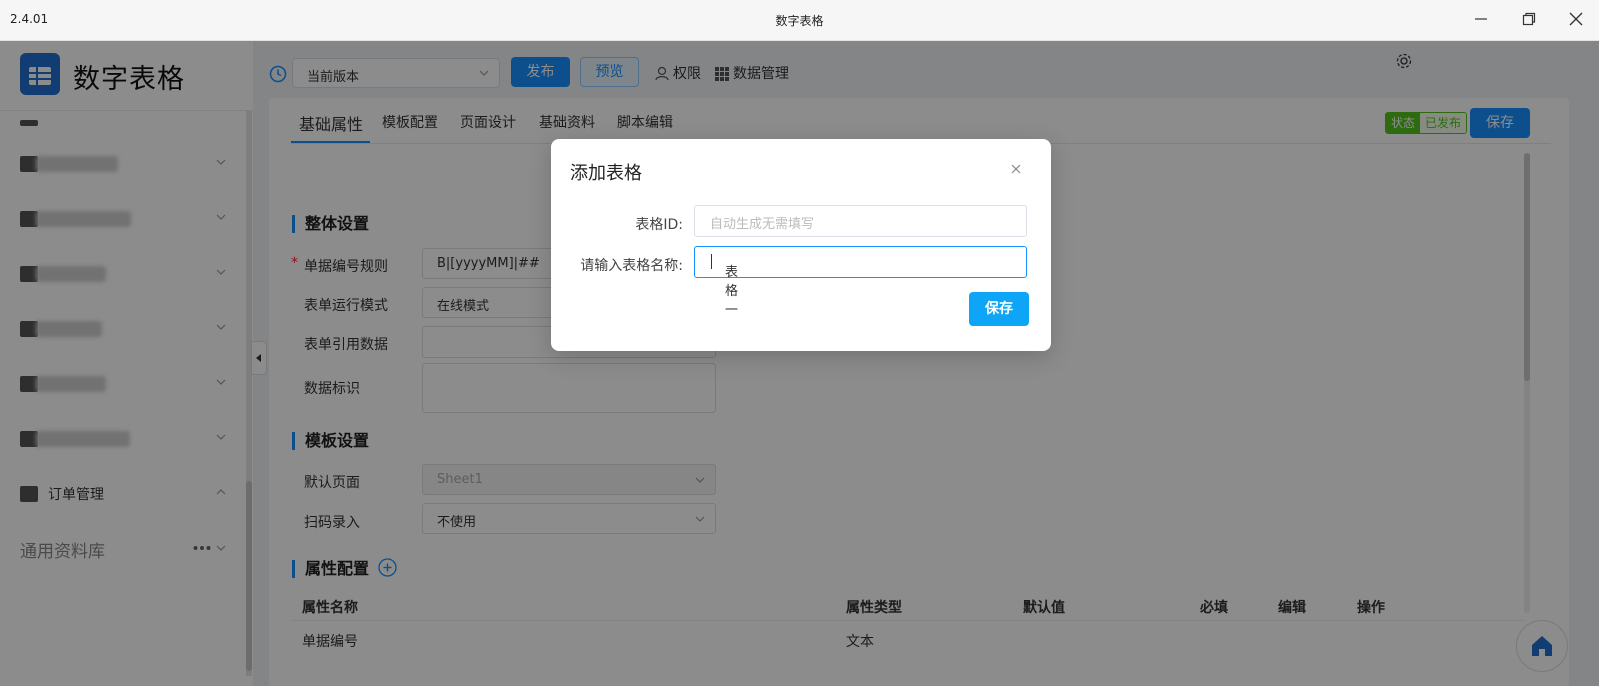 The width and height of the screenshot is (1599, 686). I want to click on add-table-dialog: 添加表格 表格ID: 自动生成无需填写 请输入表格名称: 表格一 保存, so click(801, 245).